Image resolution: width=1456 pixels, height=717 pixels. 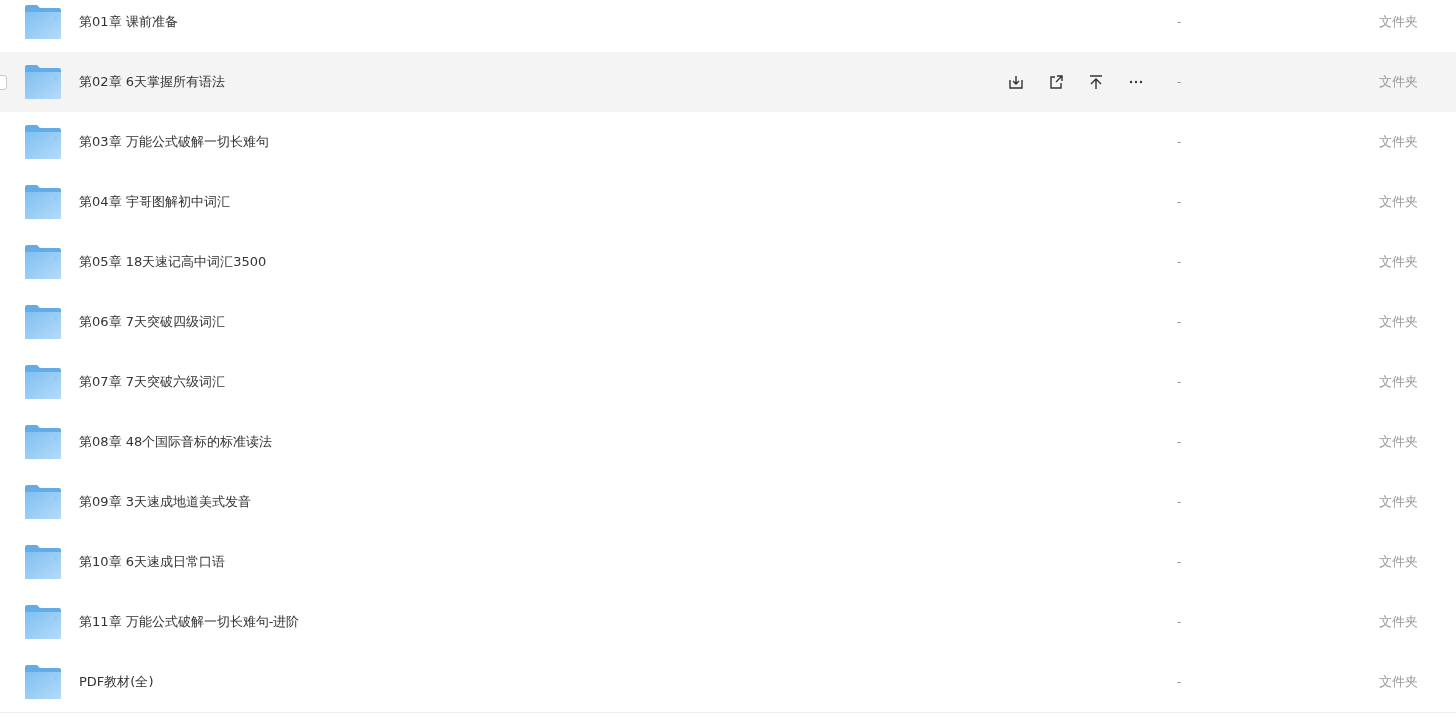 What do you see at coordinates (116, 682) in the screenshot?
I see `folder-name: PDF教材(全)` at bounding box center [116, 682].